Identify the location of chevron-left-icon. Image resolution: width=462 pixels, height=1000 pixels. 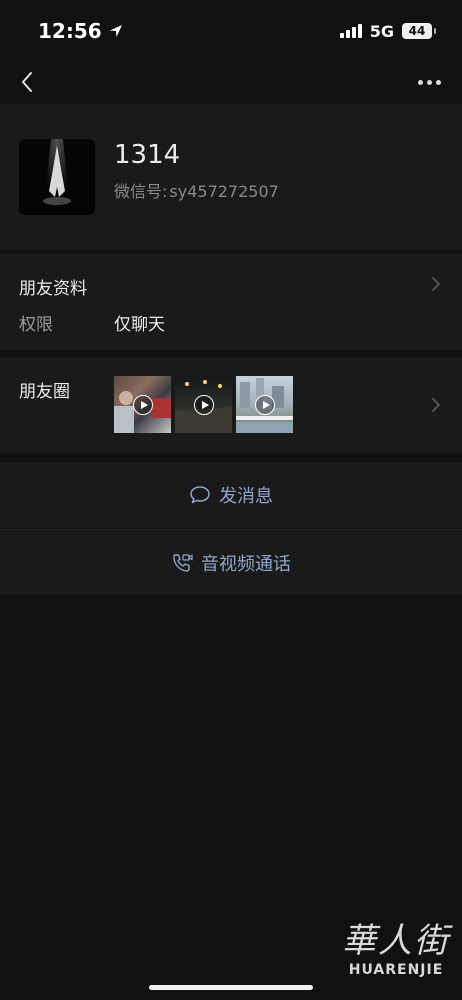
(27, 82).